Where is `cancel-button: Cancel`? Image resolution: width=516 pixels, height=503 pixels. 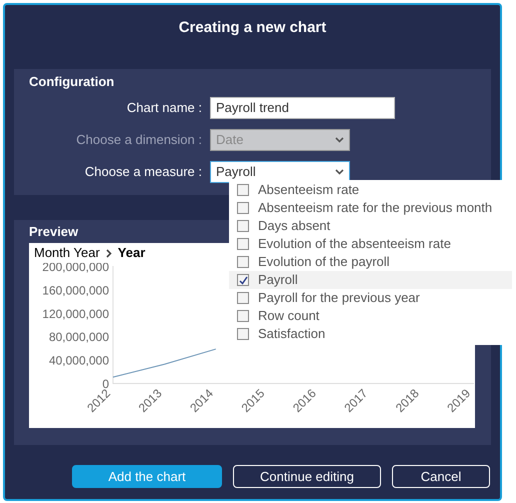
cancel-button: Cancel is located at coordinates (441, 476).